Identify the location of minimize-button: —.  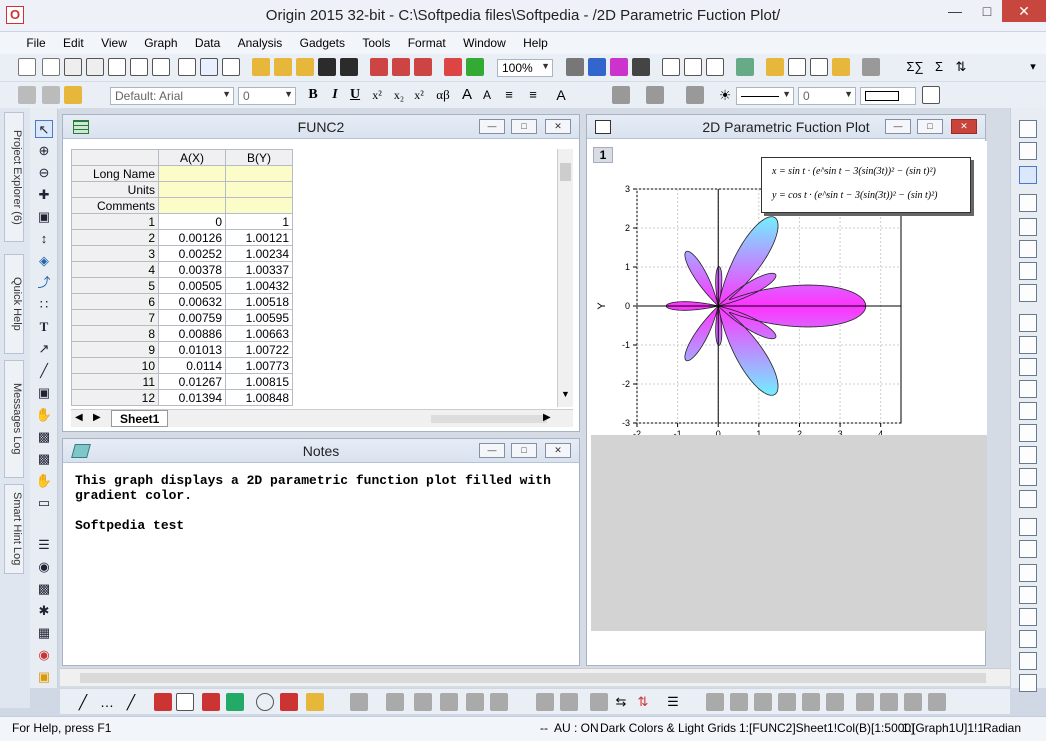
(955, 11).